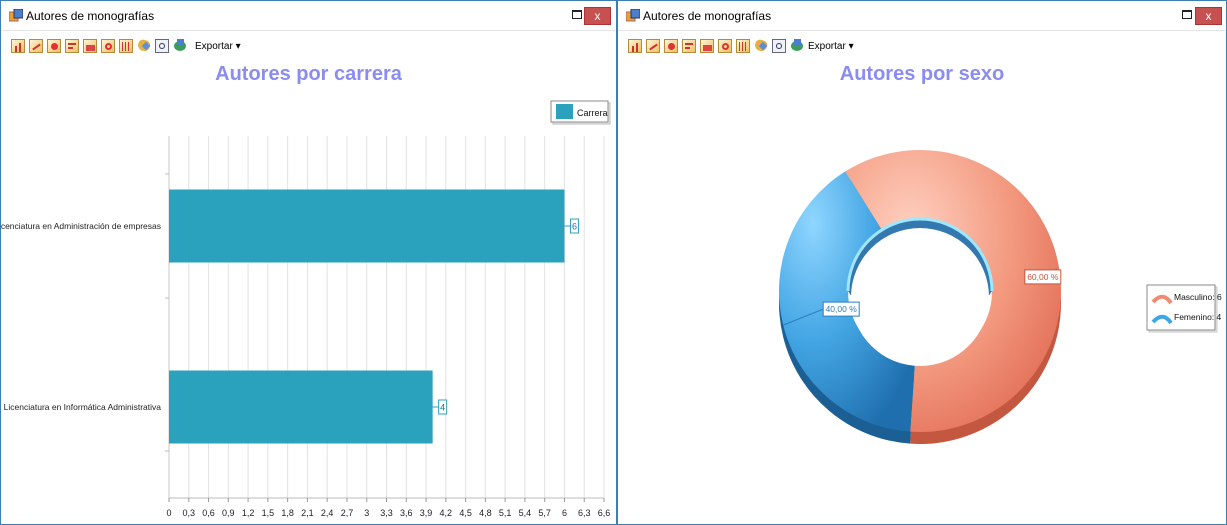 The width and height of the screenshot is (1227, 525). What do you see at coordinates (574, 227) in the screenshot?
I see `data-label: 6` at bounding box center [574, 227].